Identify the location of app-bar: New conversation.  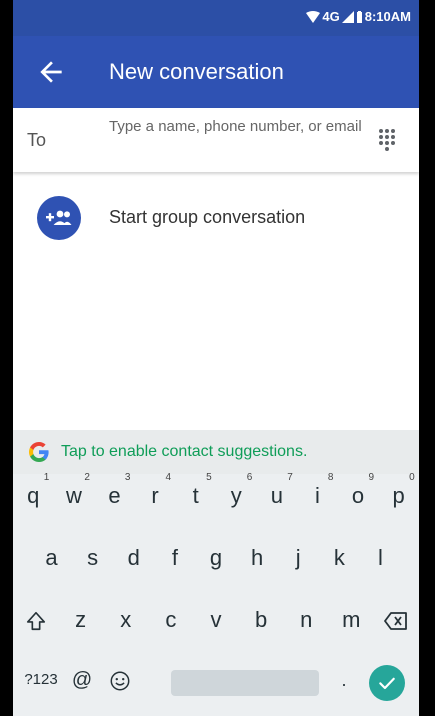
(216, 72).